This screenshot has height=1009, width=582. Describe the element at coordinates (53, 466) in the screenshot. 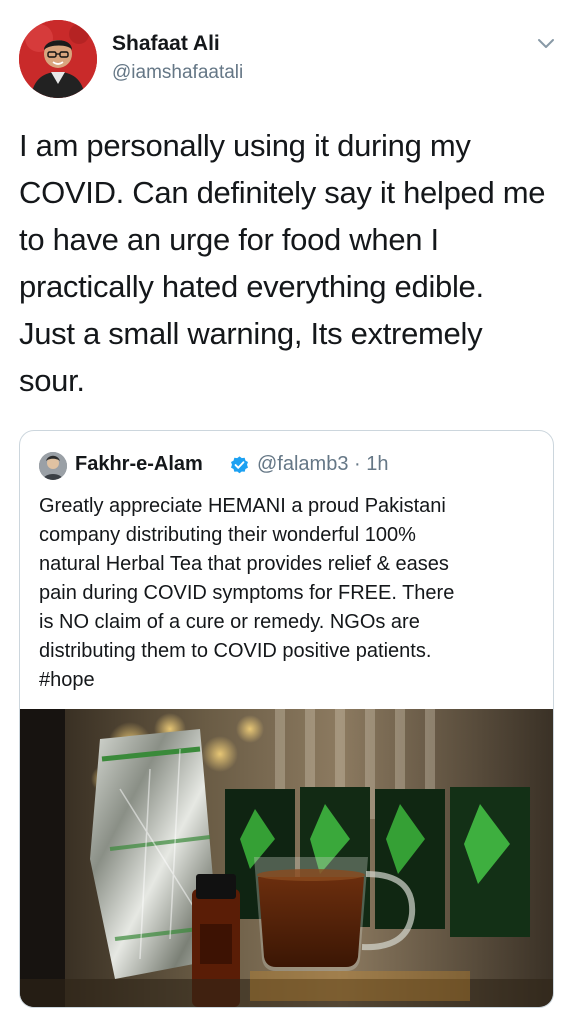

I see `quoted-author-avatar` at that location.